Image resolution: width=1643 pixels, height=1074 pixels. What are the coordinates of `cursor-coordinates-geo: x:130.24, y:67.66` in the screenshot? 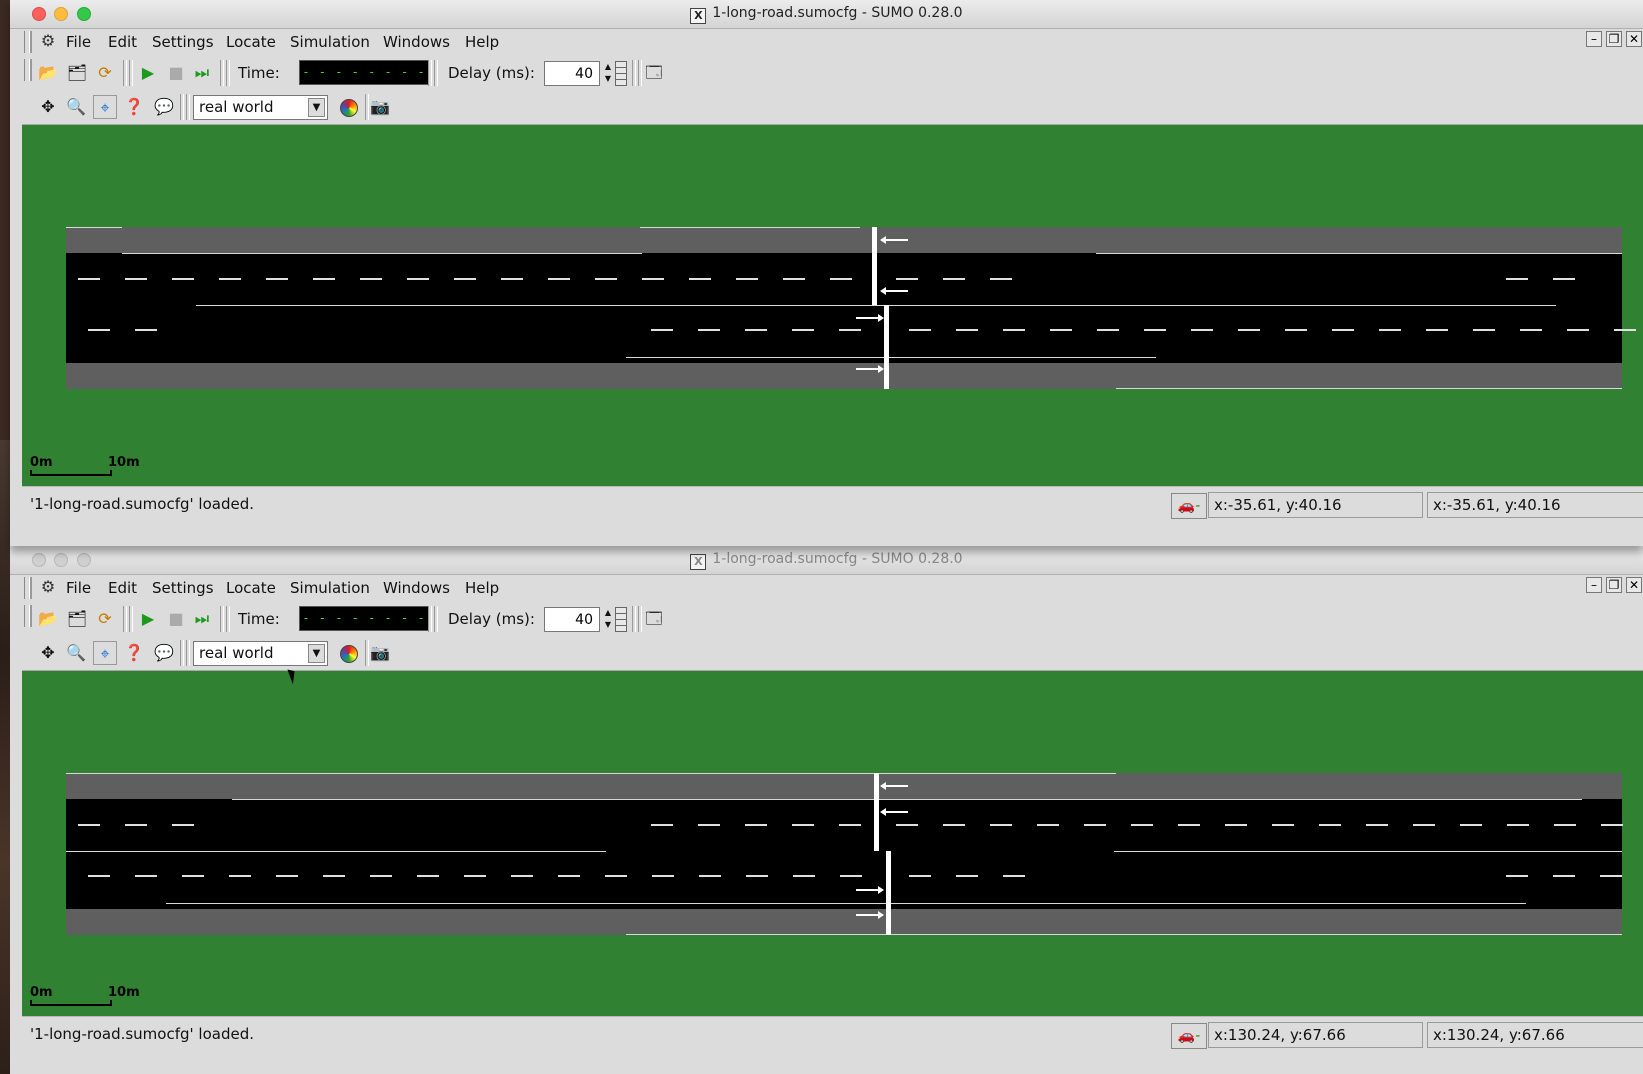 It's located at (1315, 1035).